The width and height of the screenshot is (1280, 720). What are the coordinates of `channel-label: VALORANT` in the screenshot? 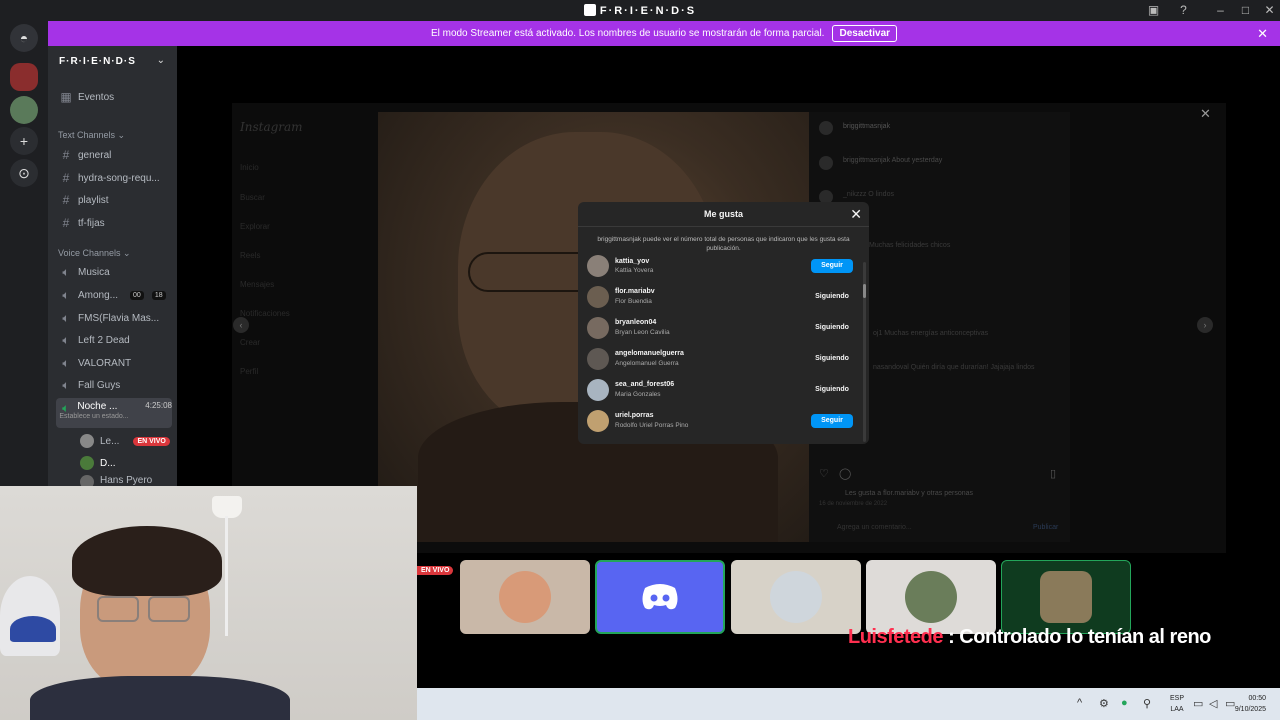 It's located at (105, 363).